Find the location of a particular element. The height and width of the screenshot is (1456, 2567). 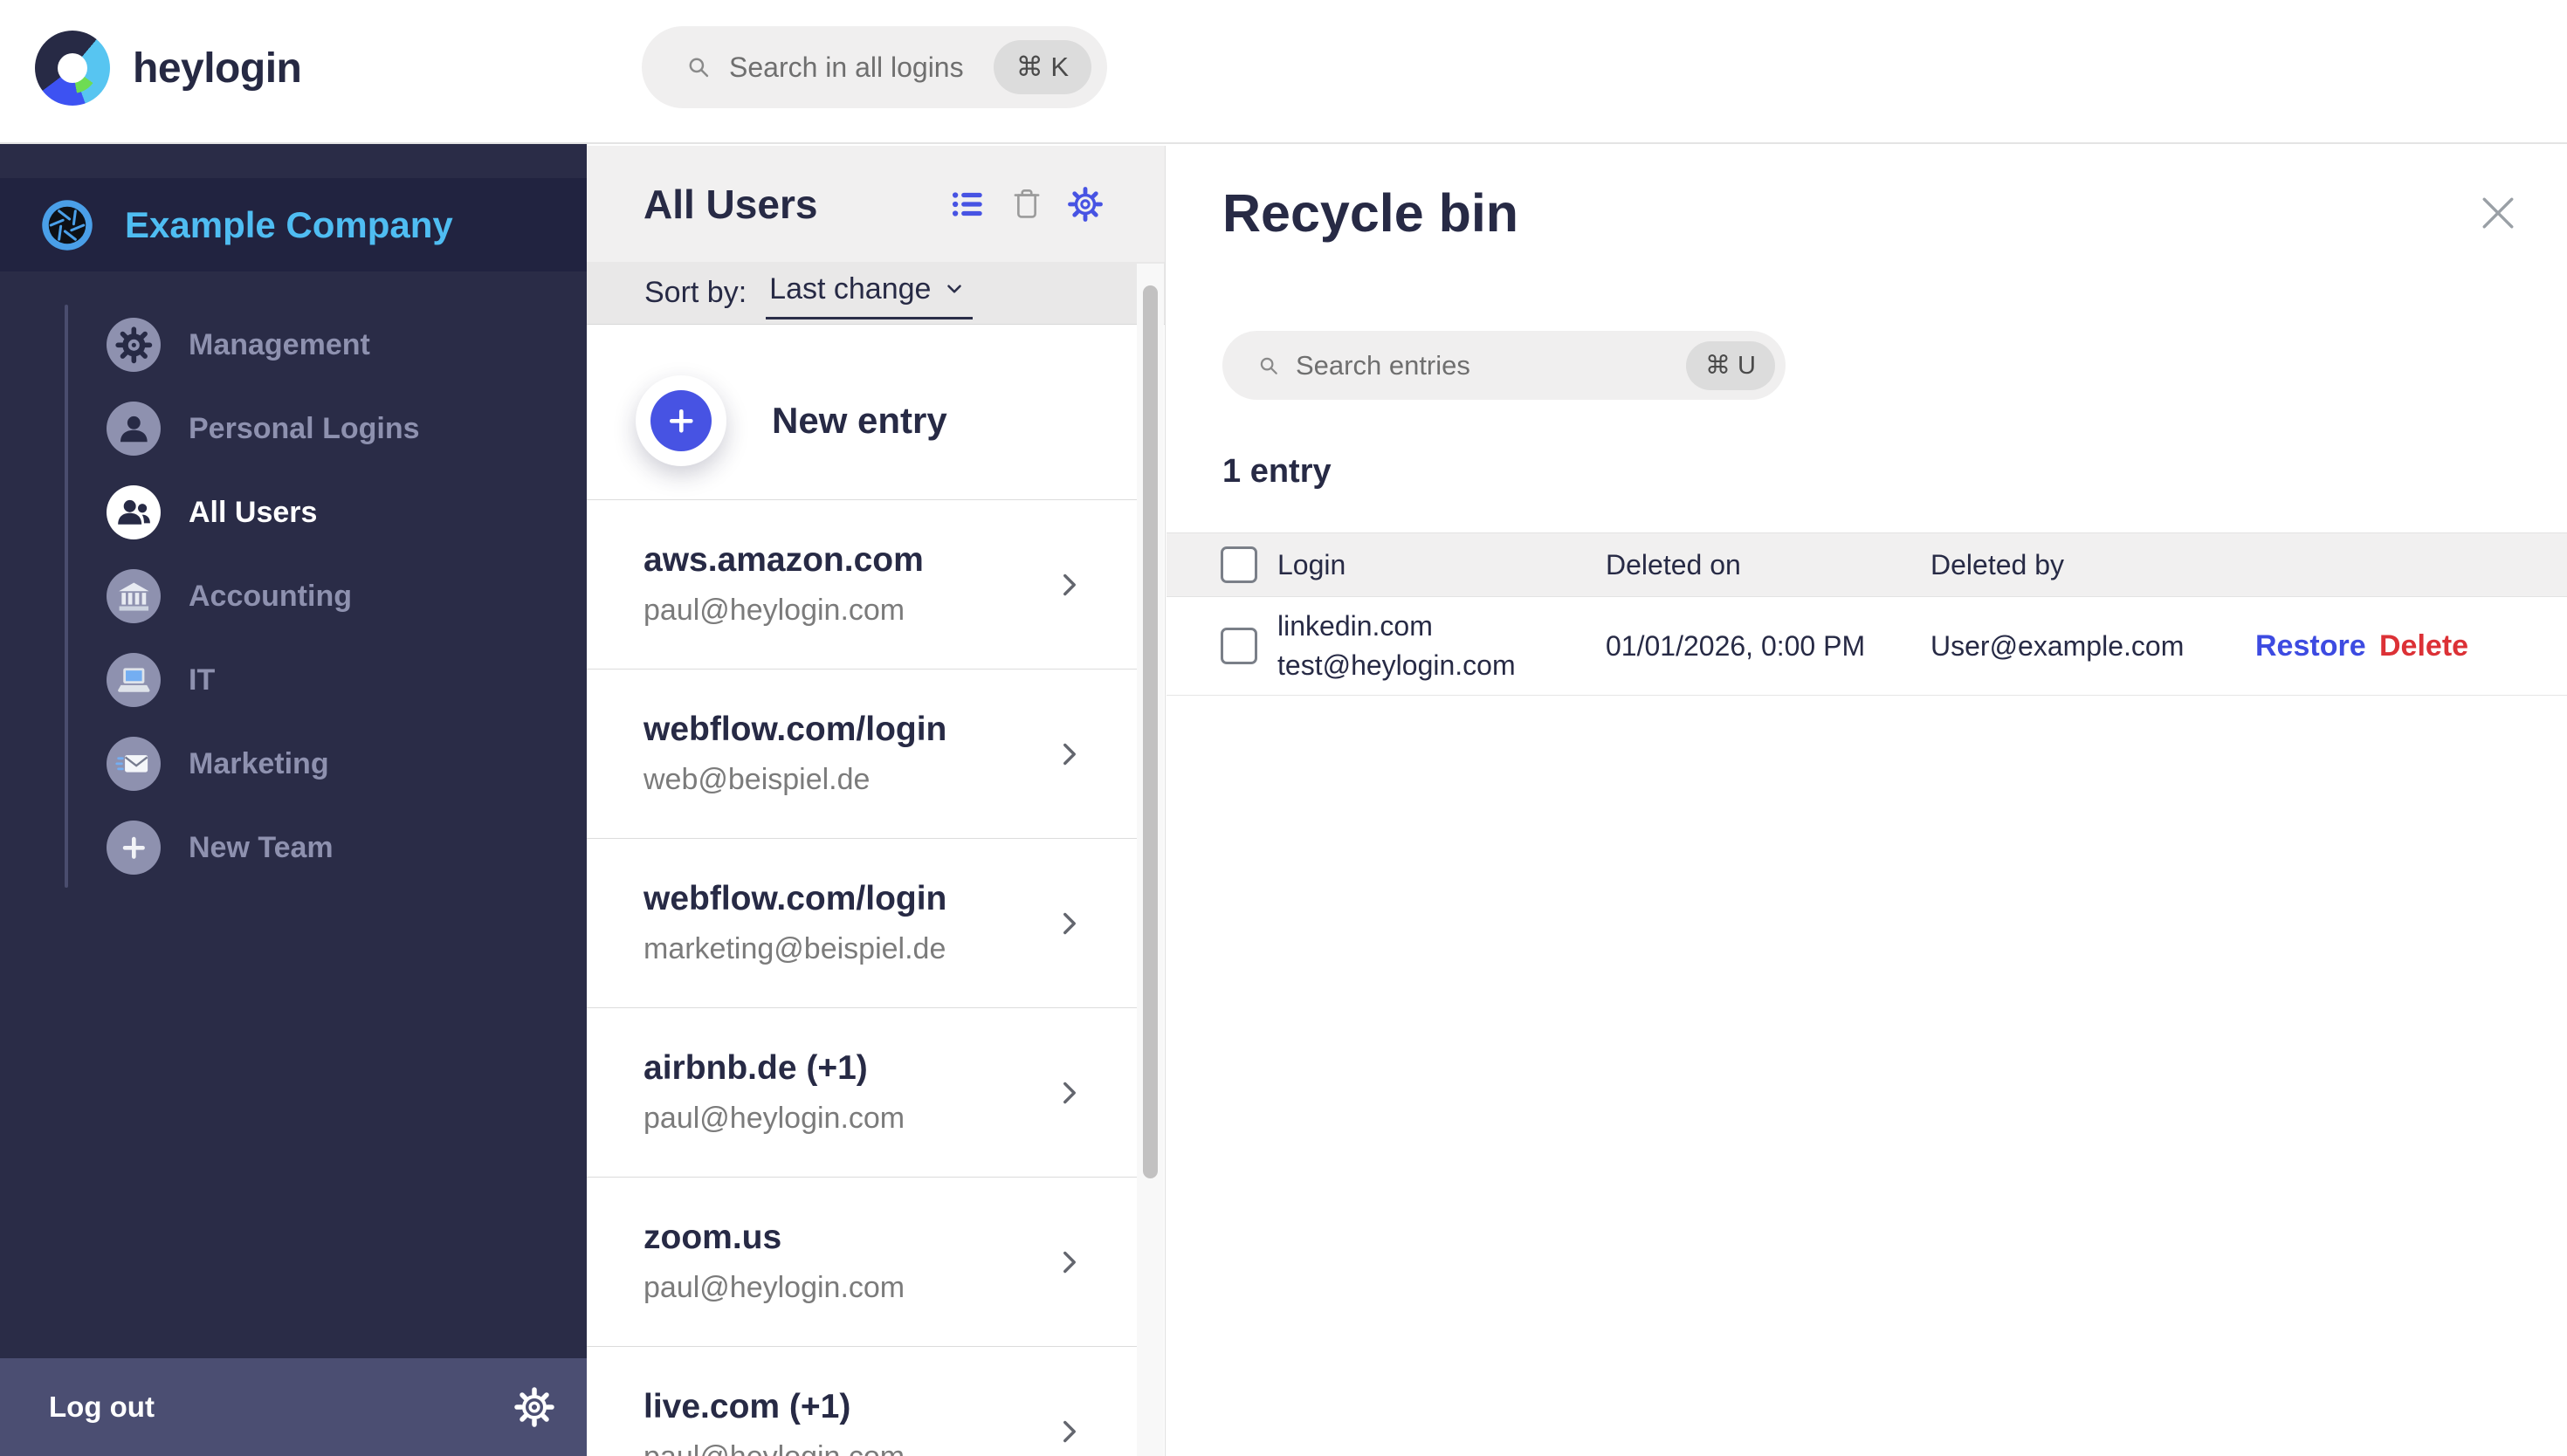

logins-panel-header: All Users is located at coordinates (876, 204).